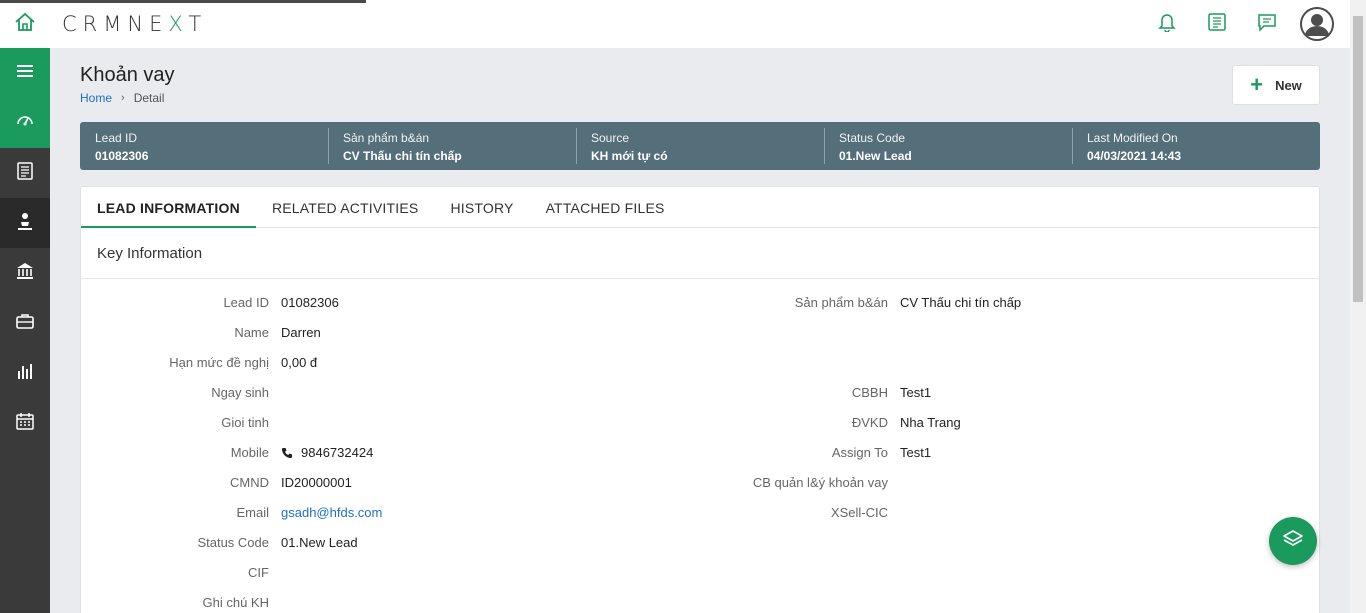 This screenshot has height=613, width=1366. I want to click on calendar-icon, so click(25, 423).